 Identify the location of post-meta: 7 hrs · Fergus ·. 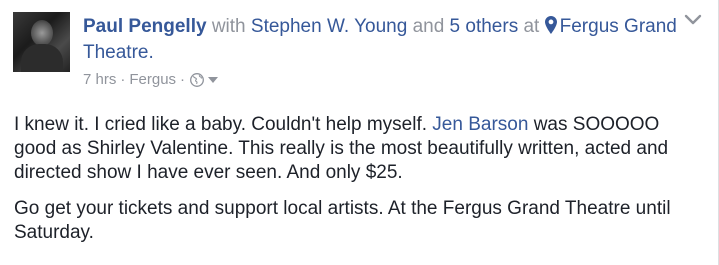
(151, 80).